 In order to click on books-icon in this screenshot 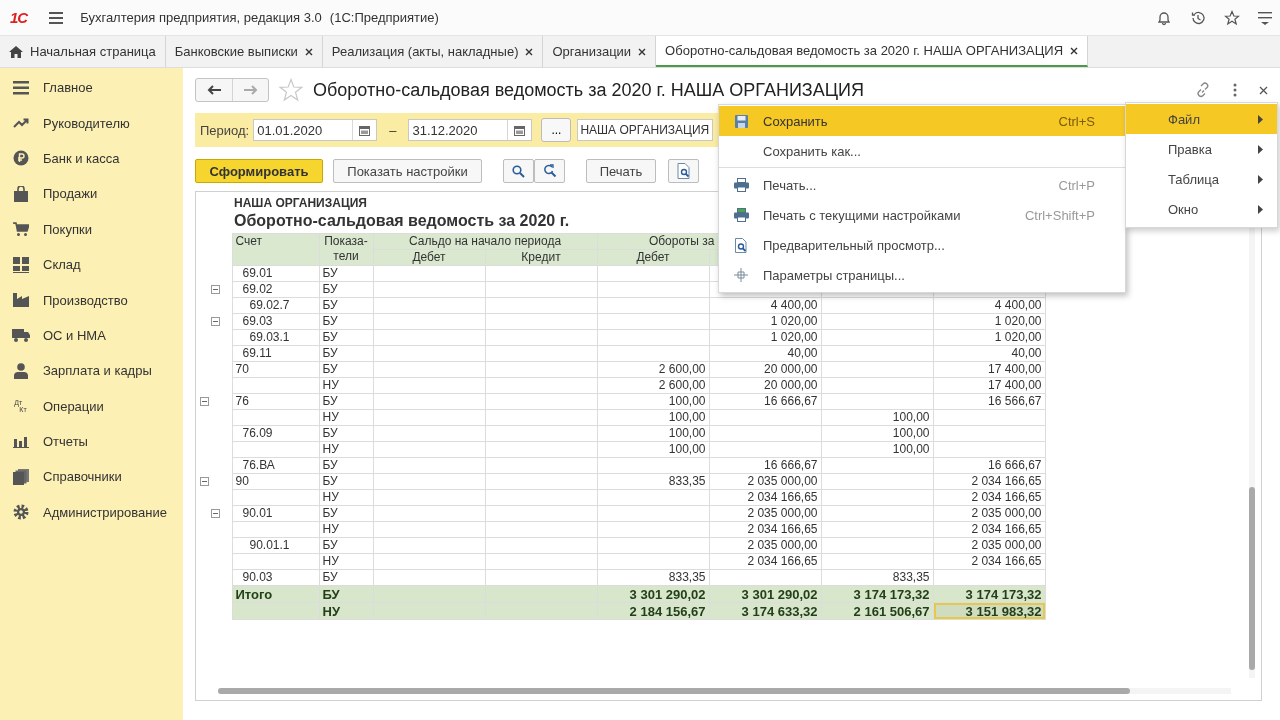, I will do `click(20, 477)`.